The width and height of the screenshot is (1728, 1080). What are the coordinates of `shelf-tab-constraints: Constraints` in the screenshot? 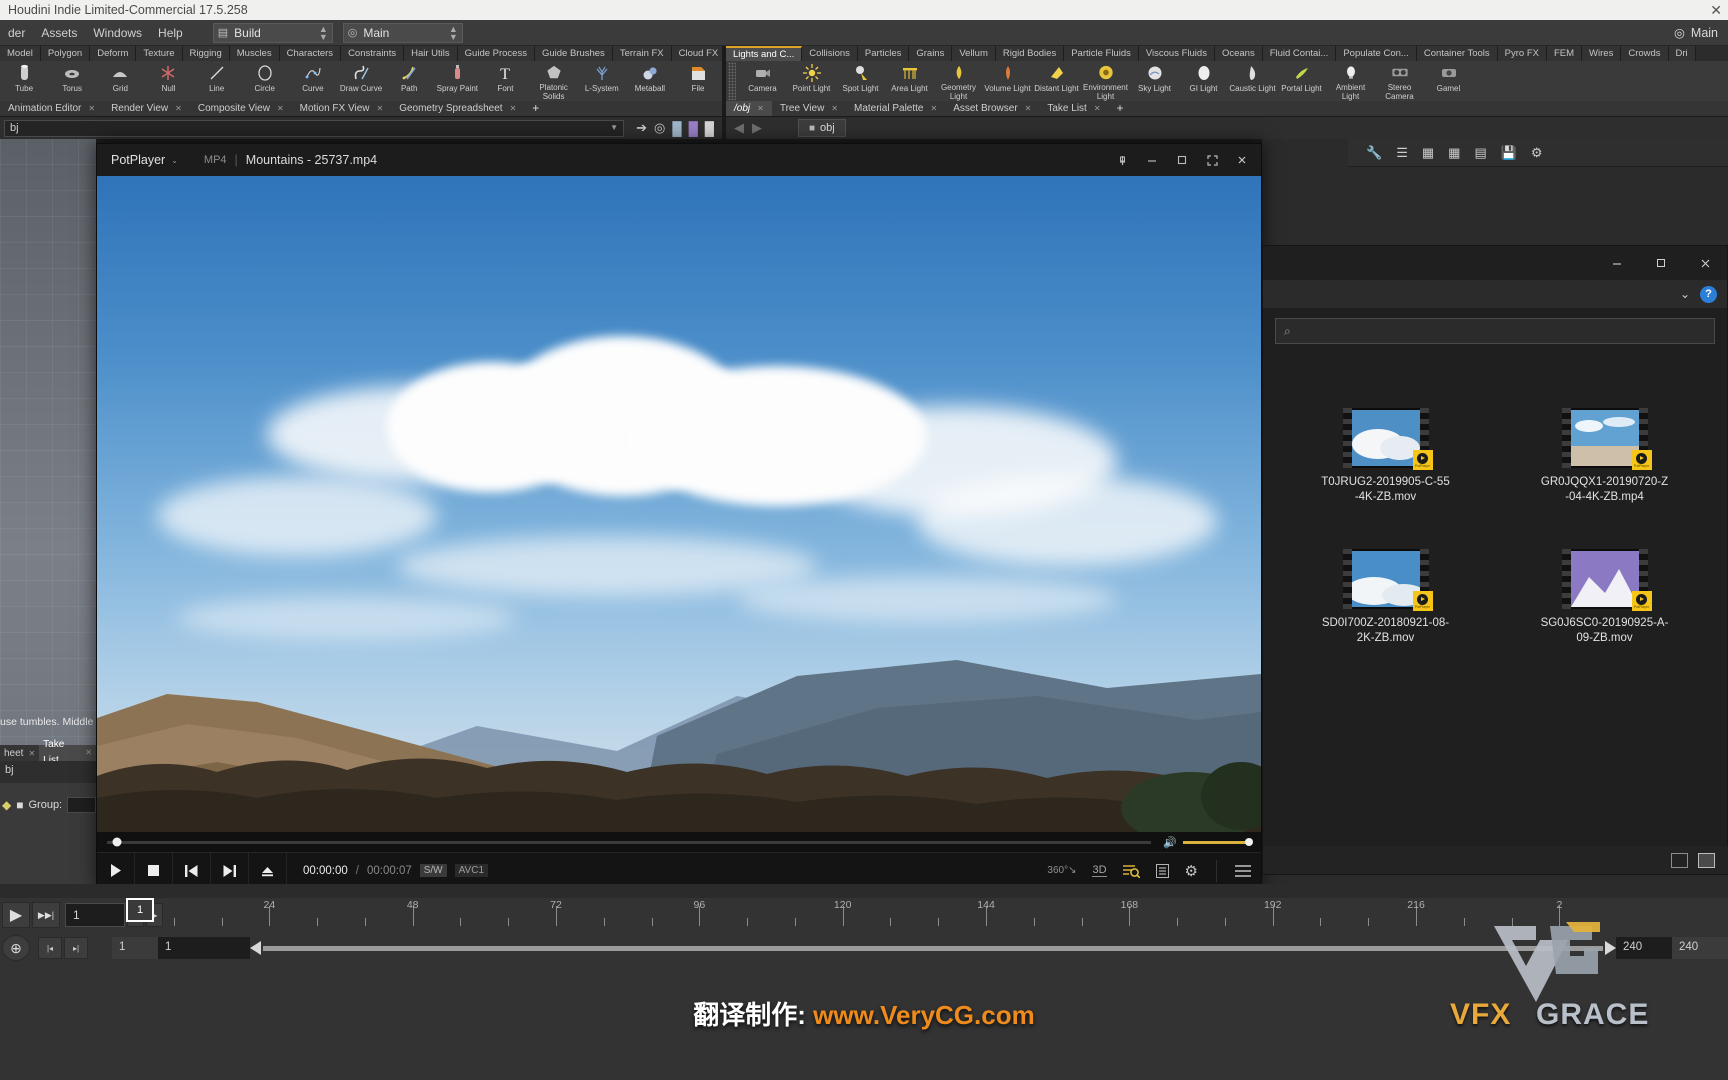 It's located at (373, 53).